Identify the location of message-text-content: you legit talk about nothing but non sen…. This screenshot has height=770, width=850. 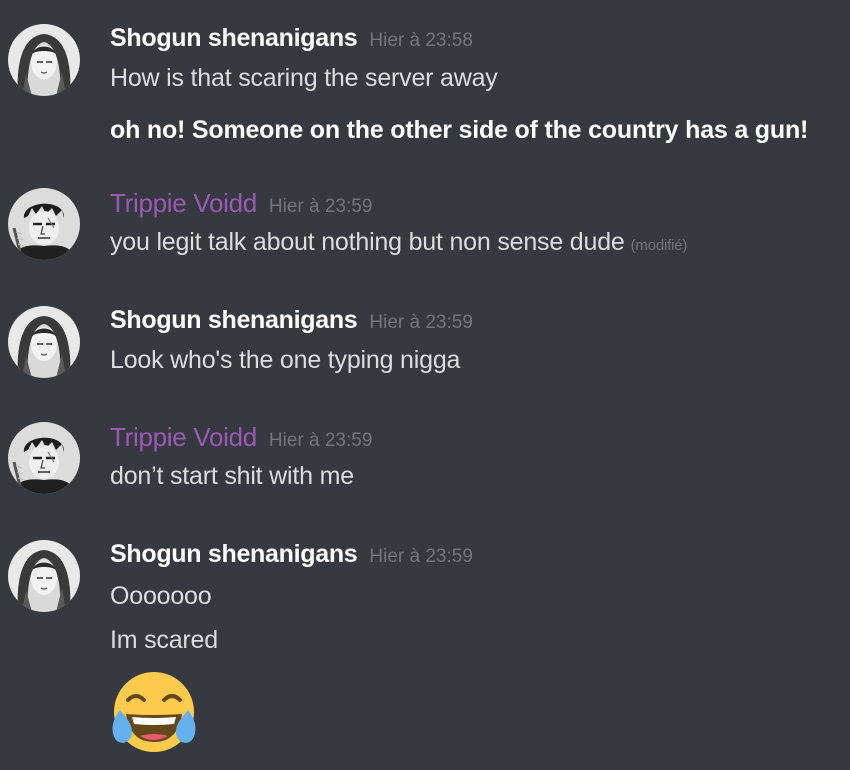
(367, 242).